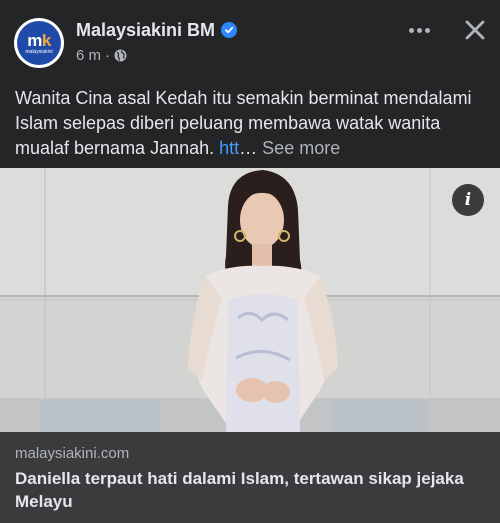  I want to click on malaysiakini-logo: mk malaysiakini, so click(39, 43).